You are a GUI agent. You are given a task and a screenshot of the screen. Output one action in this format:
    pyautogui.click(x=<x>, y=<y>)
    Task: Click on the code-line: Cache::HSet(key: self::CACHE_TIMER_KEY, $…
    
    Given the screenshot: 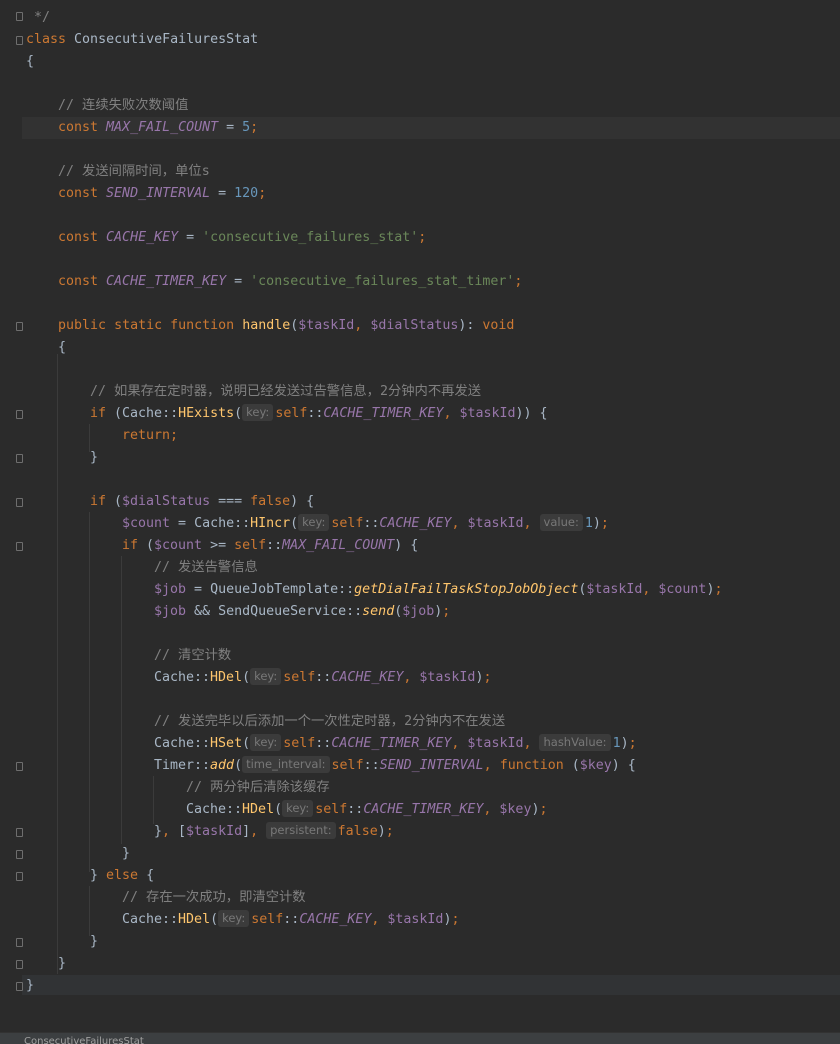 What is the action you would take?
    pyautogui.click(x=395, y=744)
    